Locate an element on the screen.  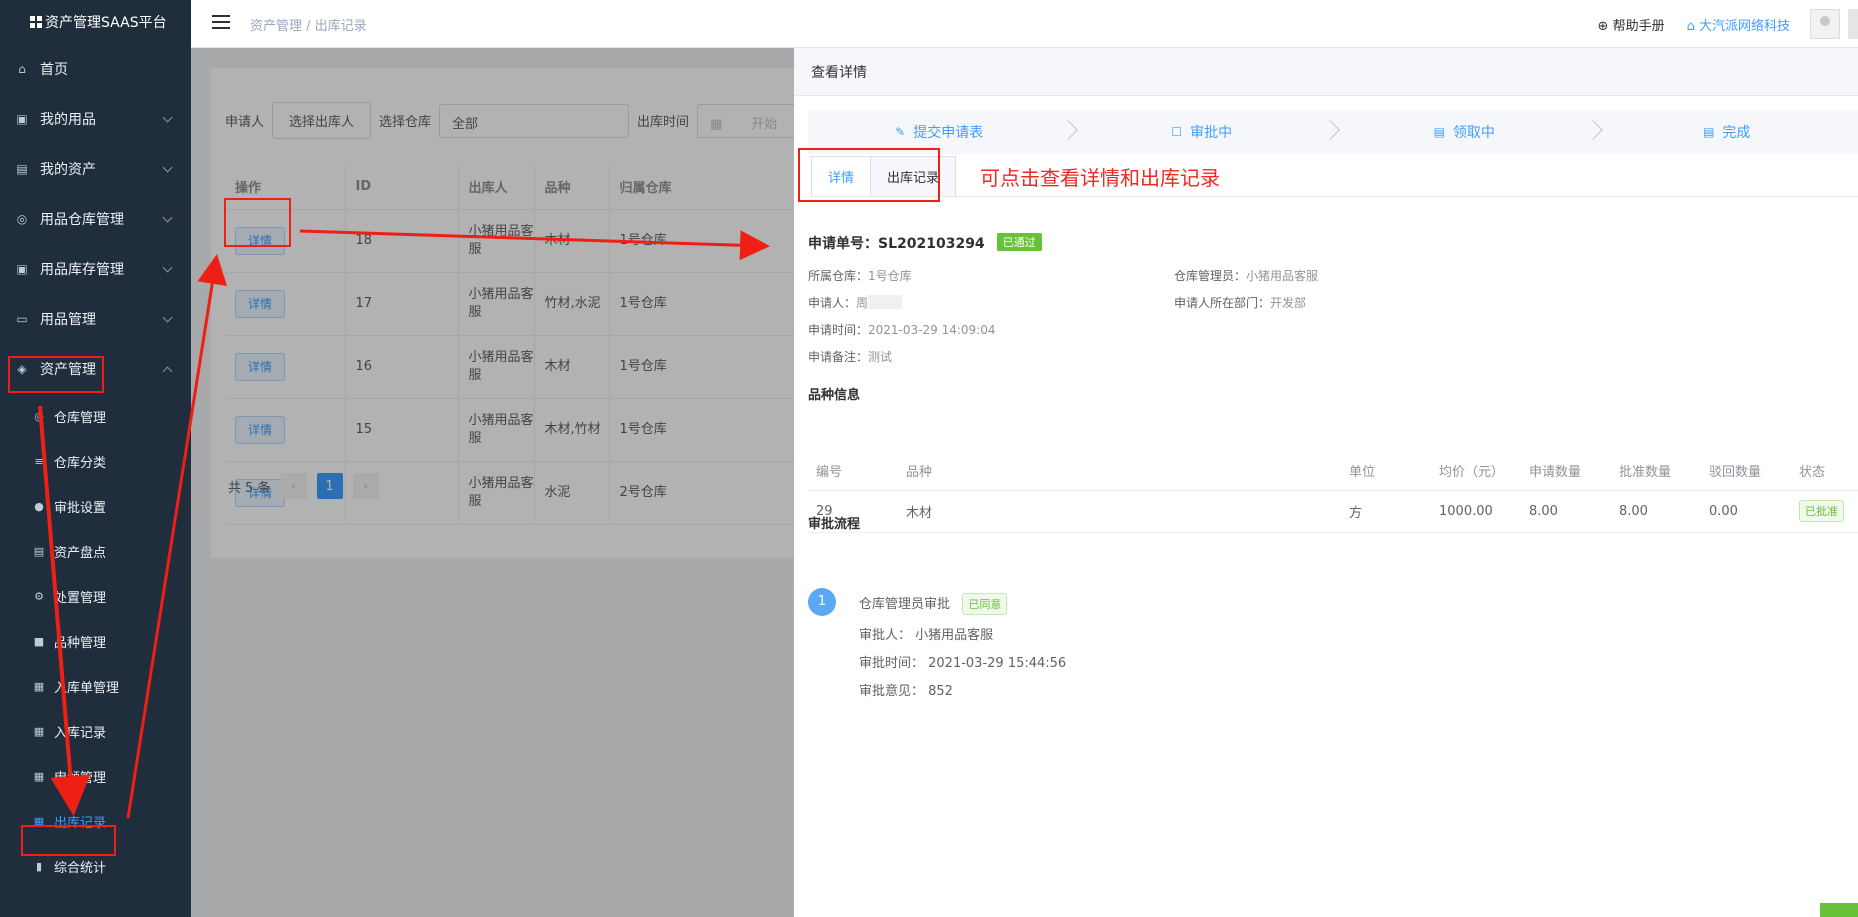
annotation-box-asset-menu is located at coordinates (56, 374).